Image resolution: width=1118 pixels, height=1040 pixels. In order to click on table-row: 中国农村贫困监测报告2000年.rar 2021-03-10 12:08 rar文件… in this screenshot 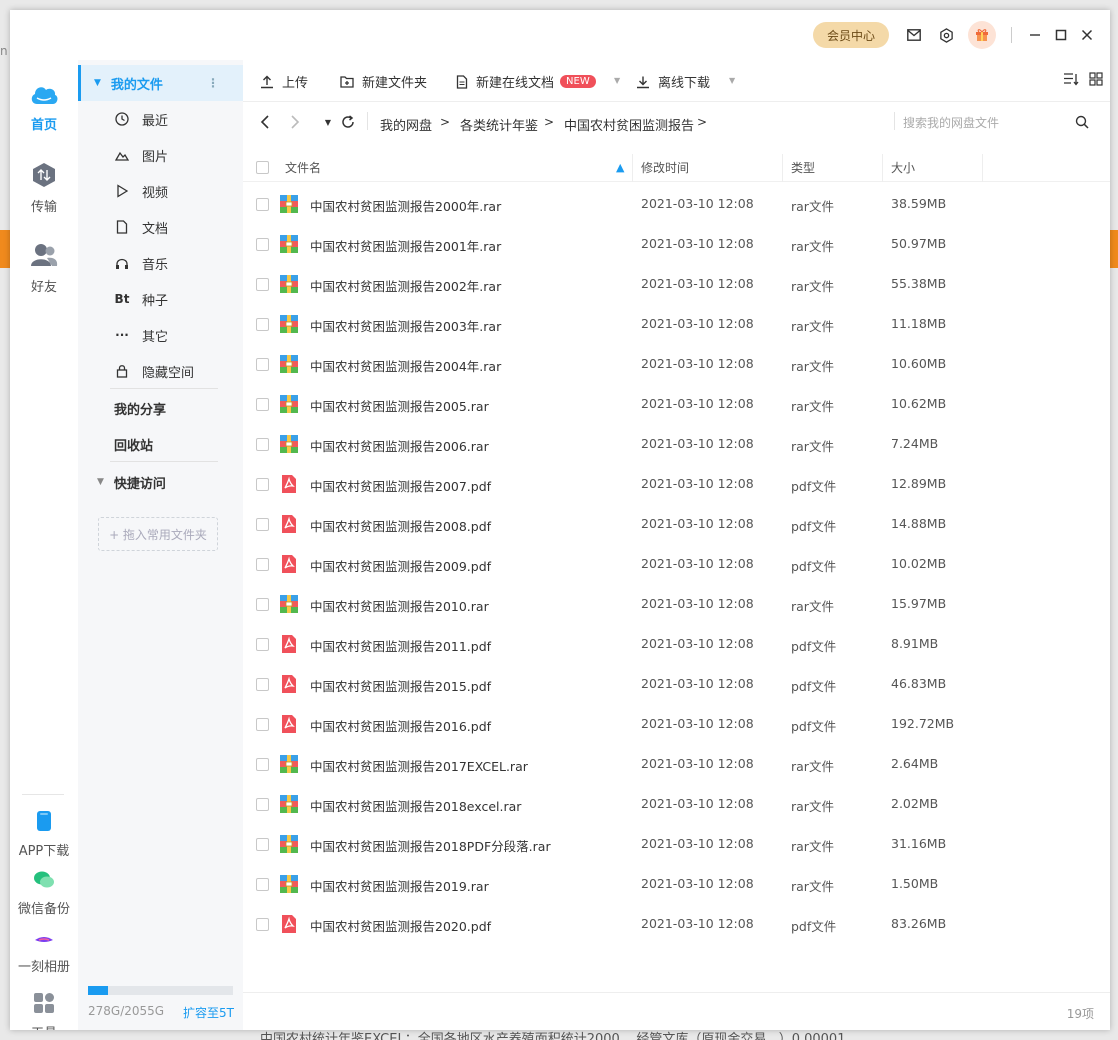, I will do `click(676, 204)`.